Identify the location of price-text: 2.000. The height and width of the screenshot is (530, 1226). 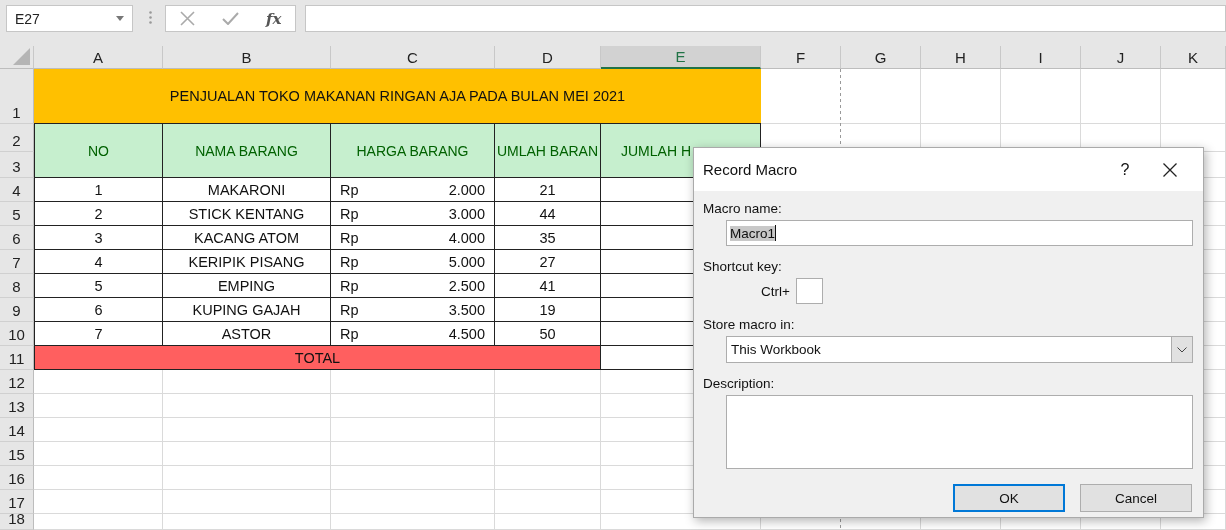
(466, 189).